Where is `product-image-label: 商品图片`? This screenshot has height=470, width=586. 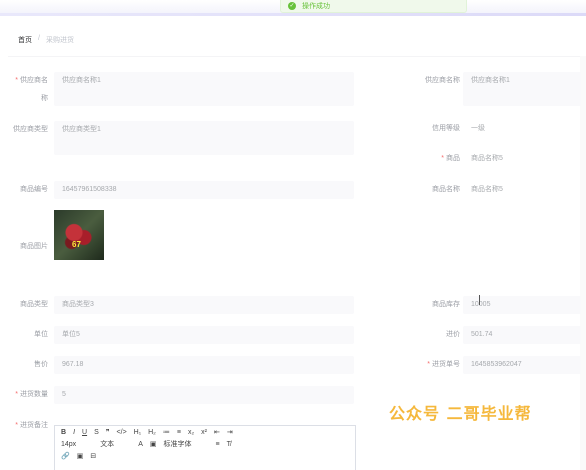
product-image-label: 商品图片 is located at coordinates (34, 246).